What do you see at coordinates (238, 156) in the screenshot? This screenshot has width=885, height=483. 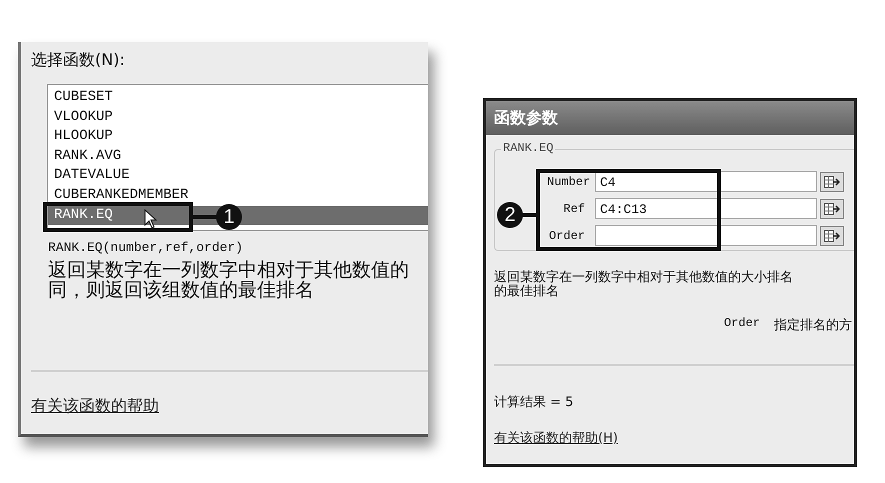 I see `function-item: RANK.AVG` at bounding box center [238, 156].